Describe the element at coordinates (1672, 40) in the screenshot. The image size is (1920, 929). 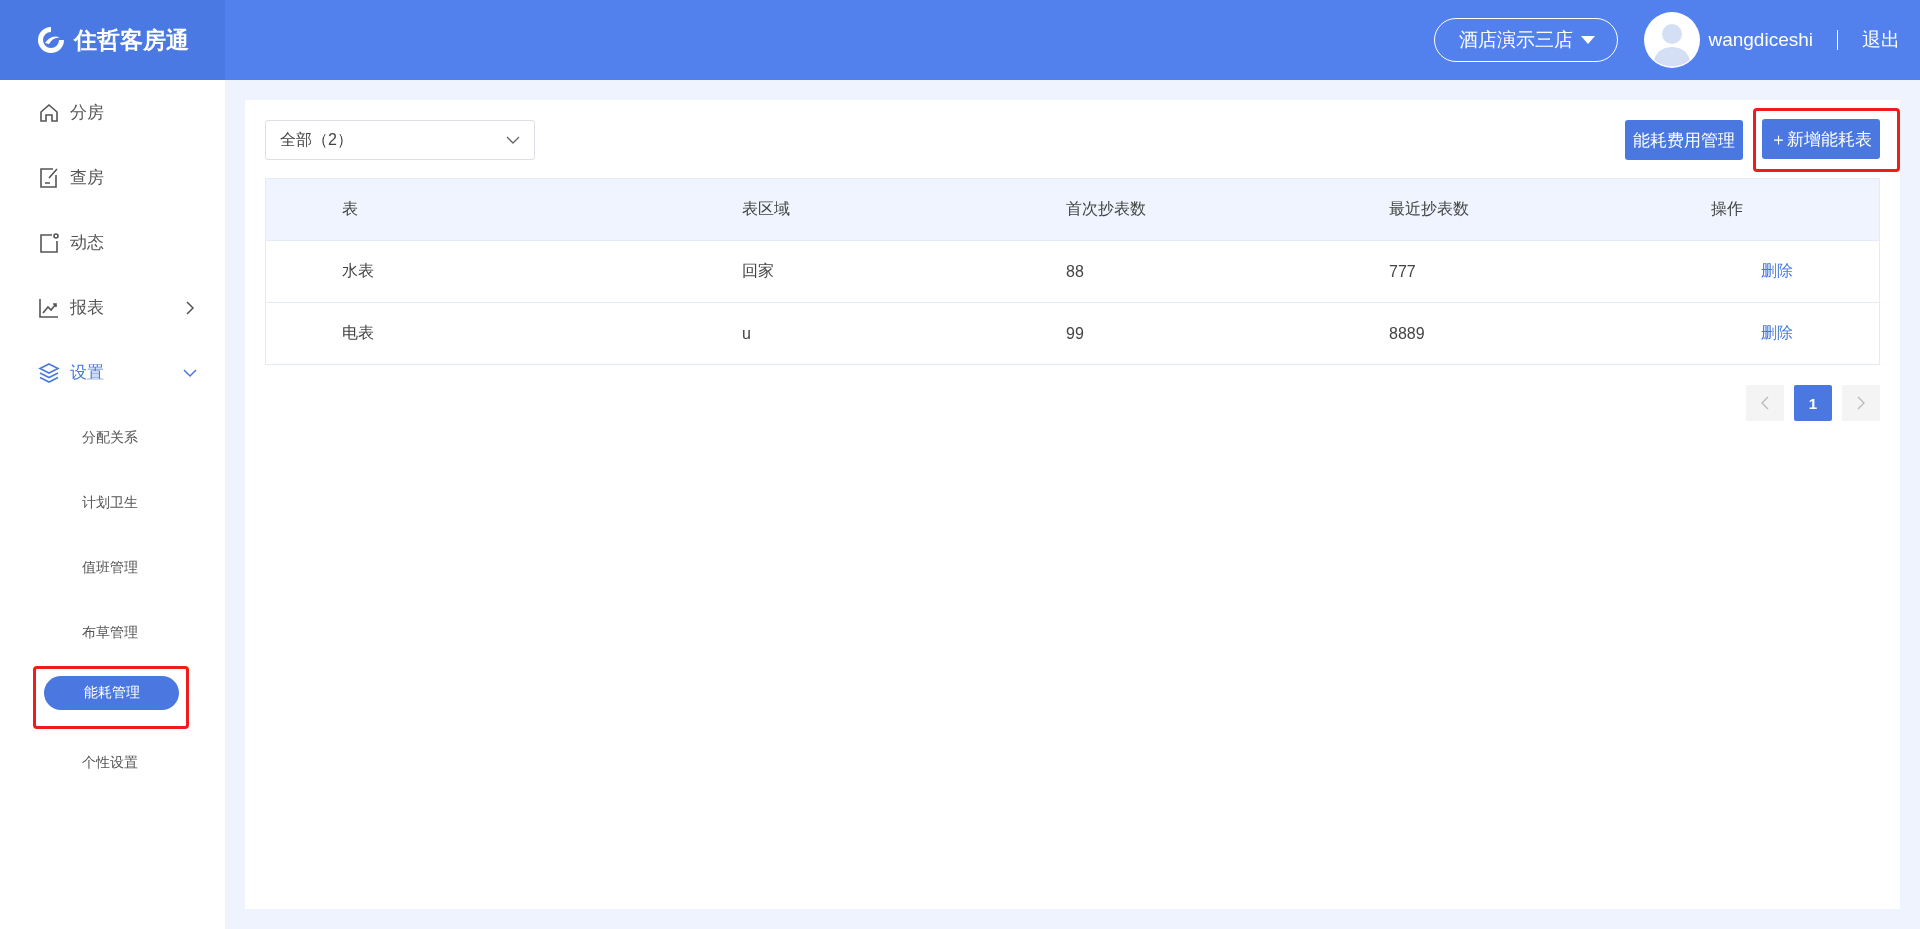
I see `avatar-icon` at that location.